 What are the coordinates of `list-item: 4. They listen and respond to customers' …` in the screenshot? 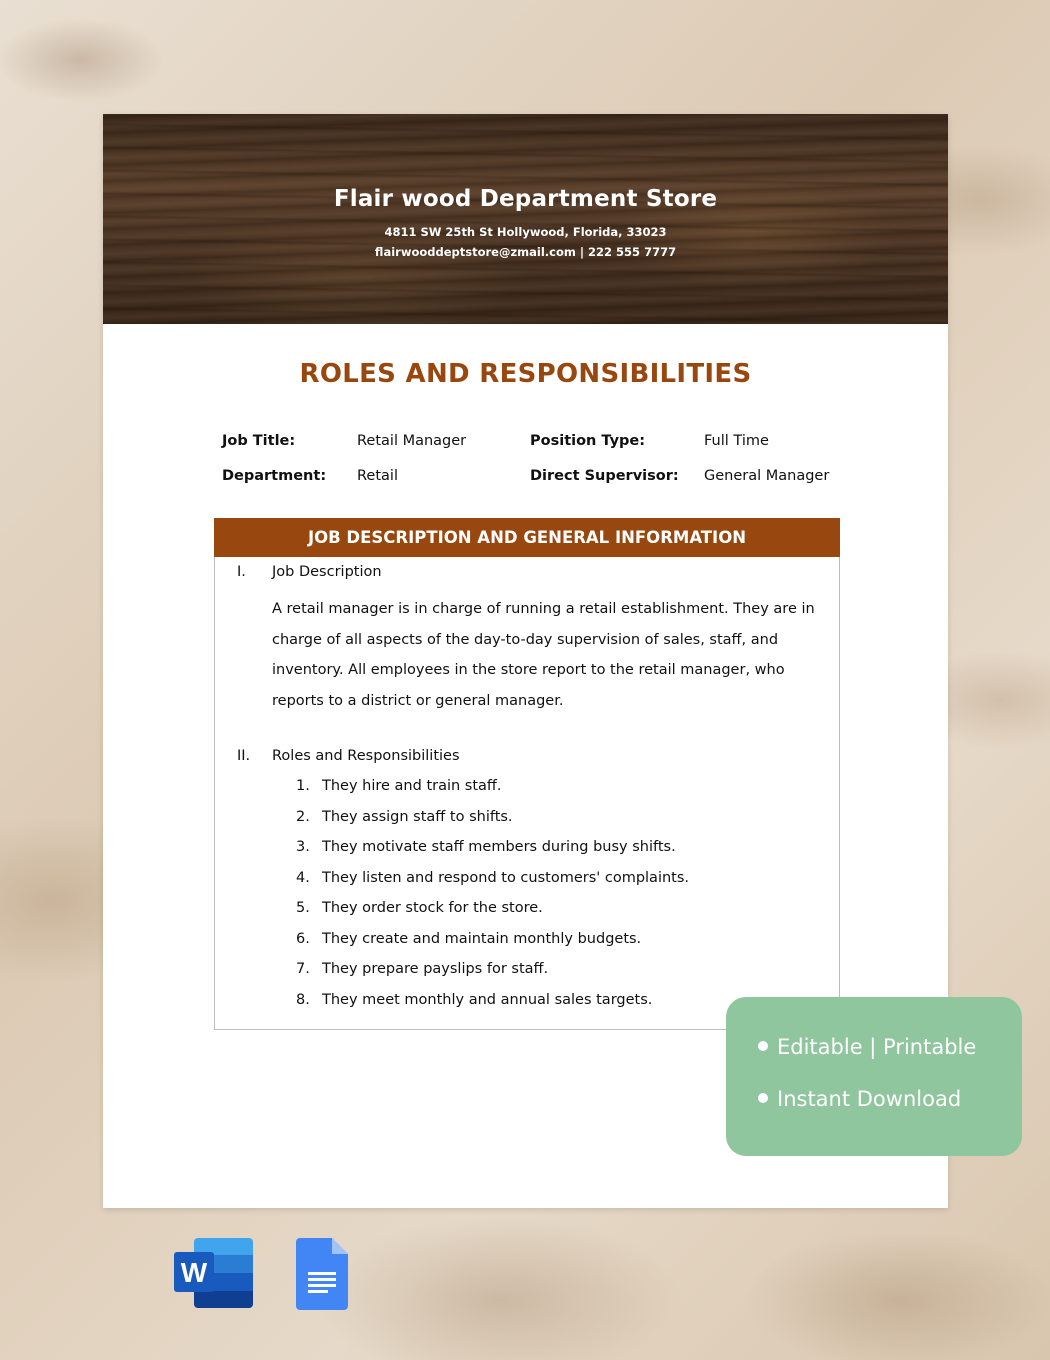 It's located at (542, 885).